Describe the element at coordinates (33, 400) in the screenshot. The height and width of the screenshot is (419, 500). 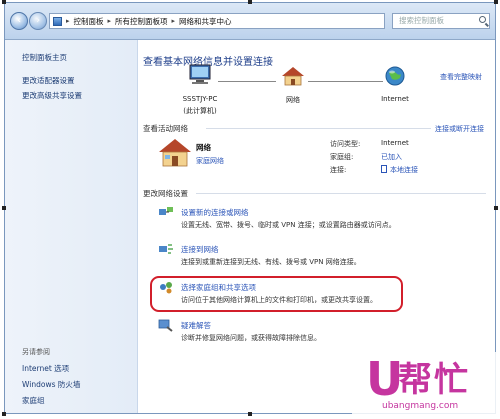
I see `see-also-homegroup: 家庭组` at that location.